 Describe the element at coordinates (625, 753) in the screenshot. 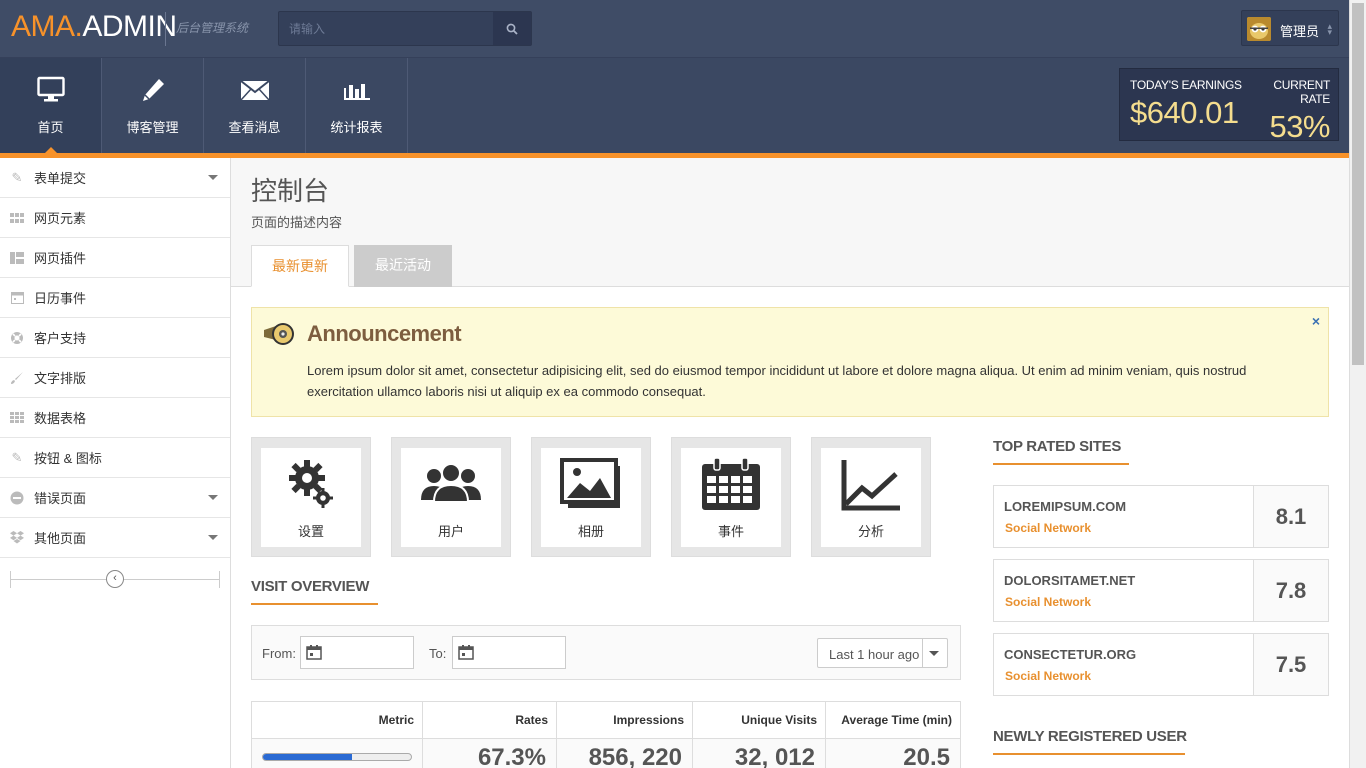

I see `impressions-cell: 856, 220` at that location.